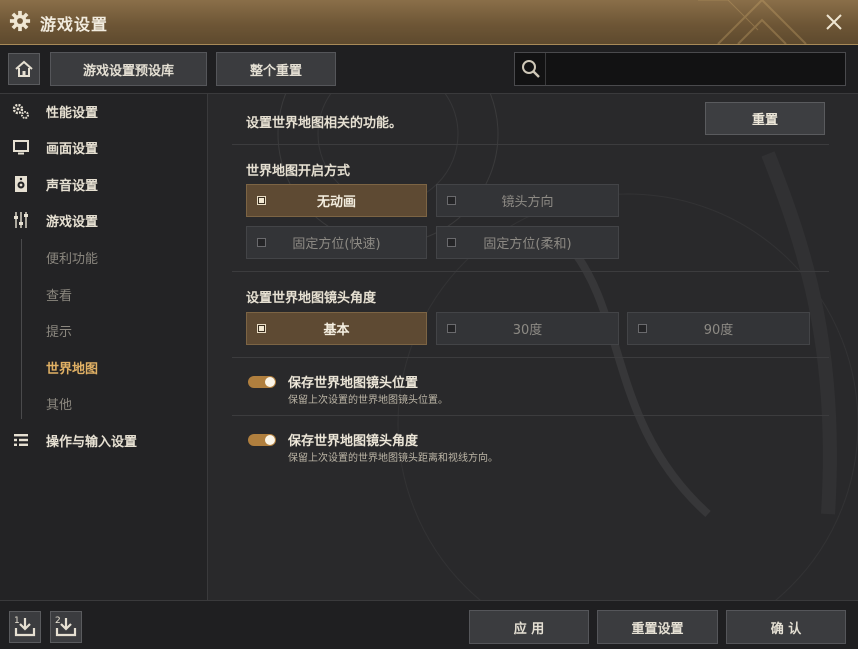  What do you see at coordinates (103, 220) in the screenshot?
I see `sidebar-item-game: 游戏设置` at bounding box center [103, 220].